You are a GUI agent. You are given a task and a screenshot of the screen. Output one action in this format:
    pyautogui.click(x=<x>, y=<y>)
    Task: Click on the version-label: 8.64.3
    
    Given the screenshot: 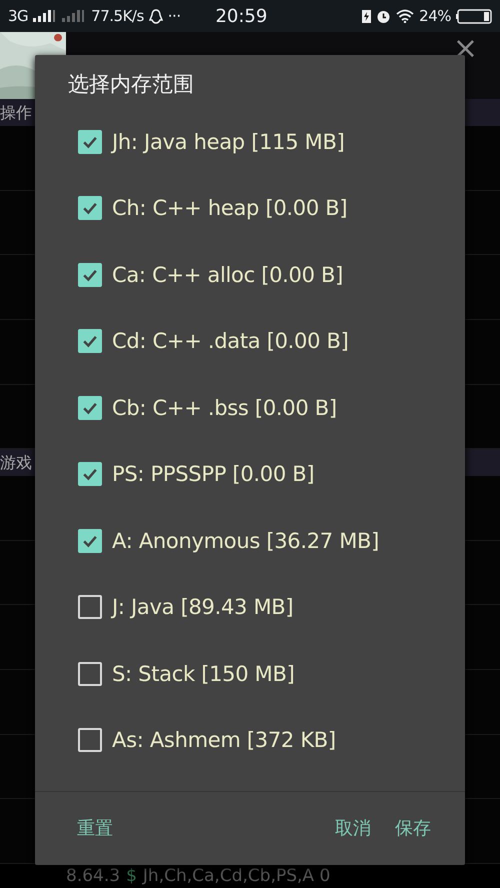 What is the action you would take?
    pyautogui.click(x=93, y=876)
    